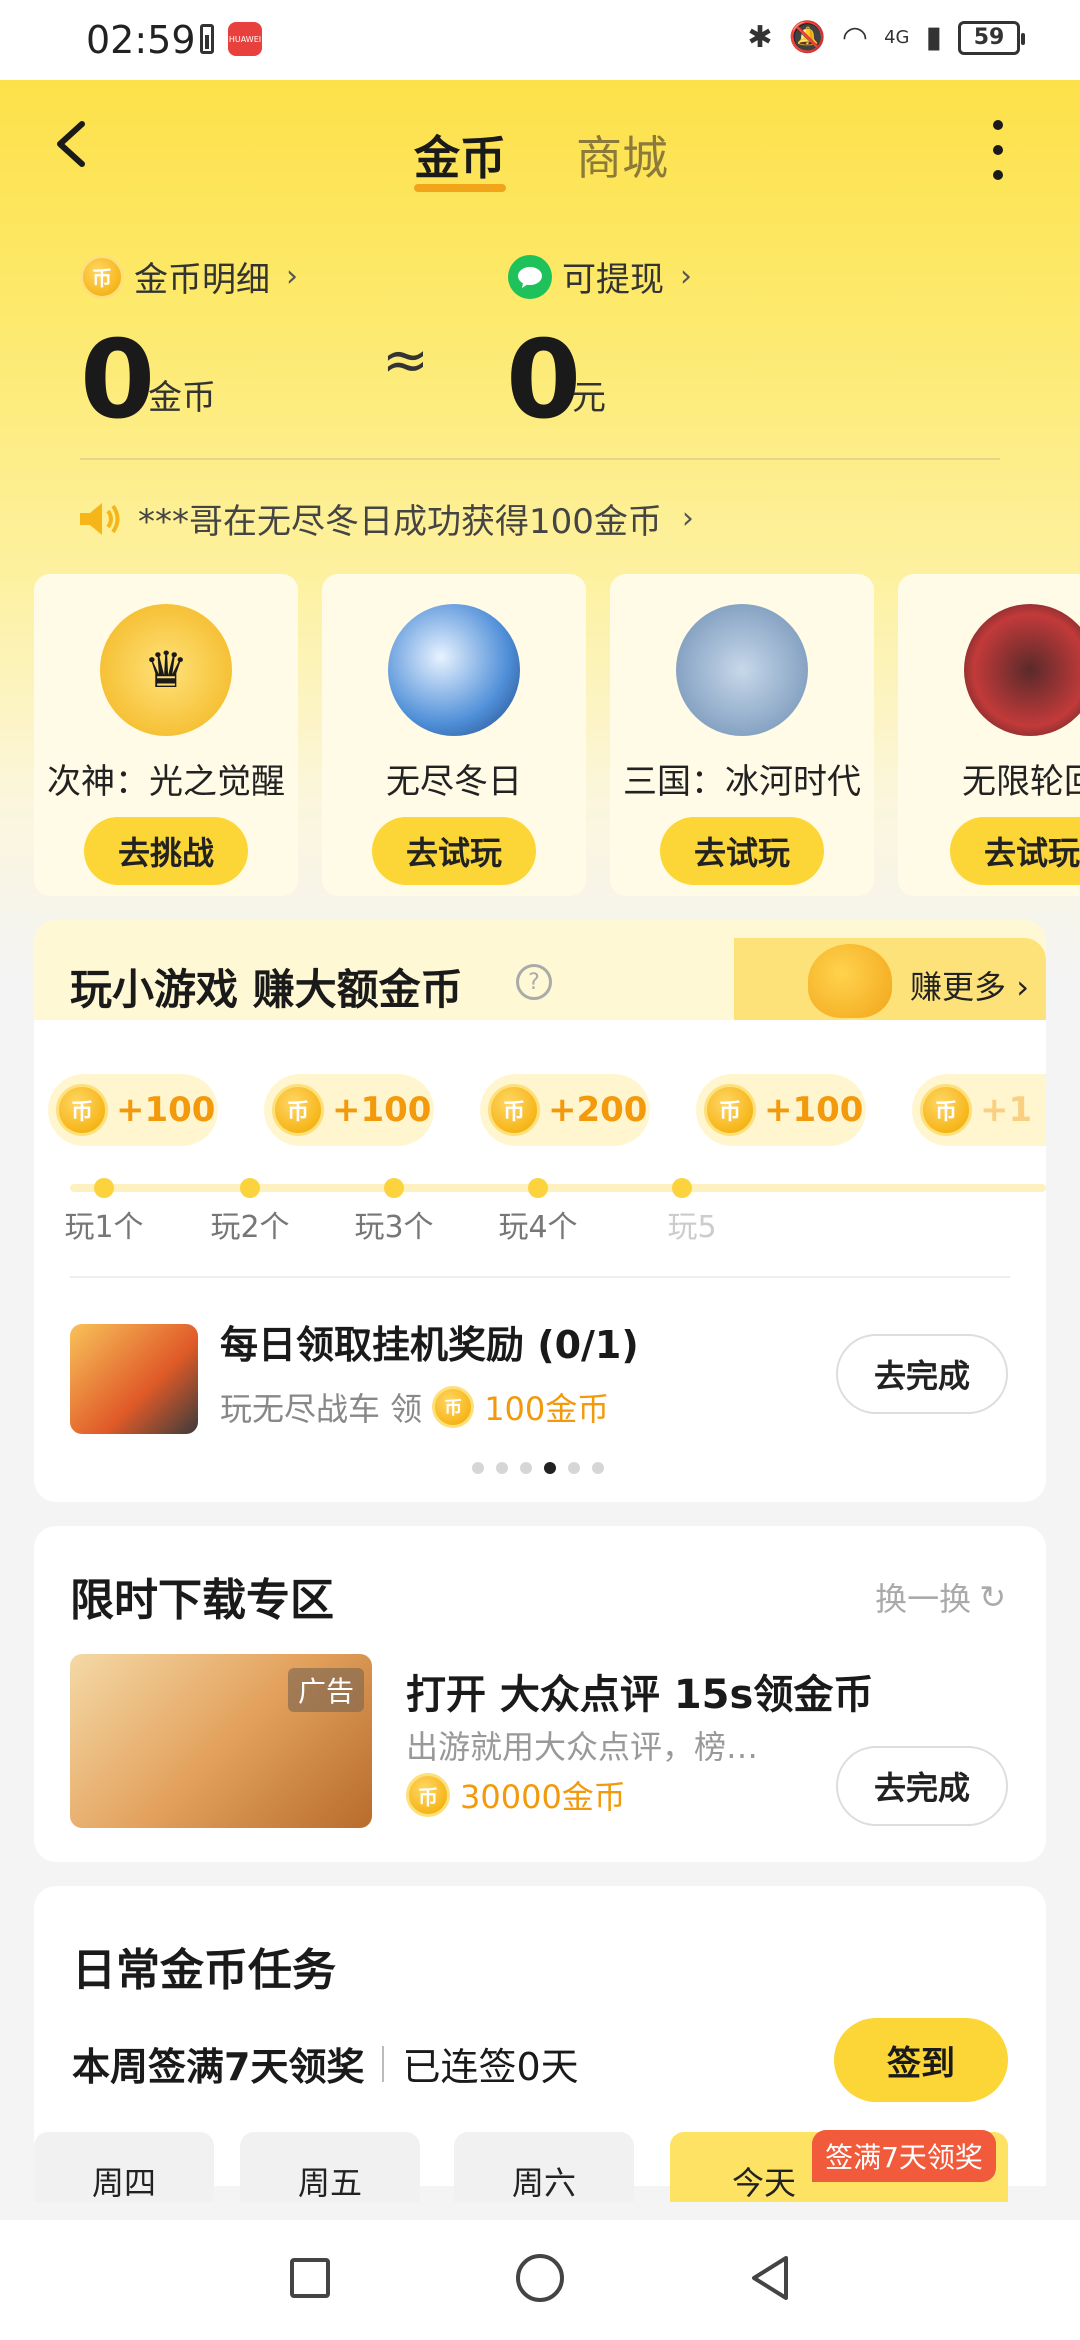 Image resolution: width=1080 pixels, height=2340 pixels. I want to click on sign-in-button: 签到, so click(921, 2060).